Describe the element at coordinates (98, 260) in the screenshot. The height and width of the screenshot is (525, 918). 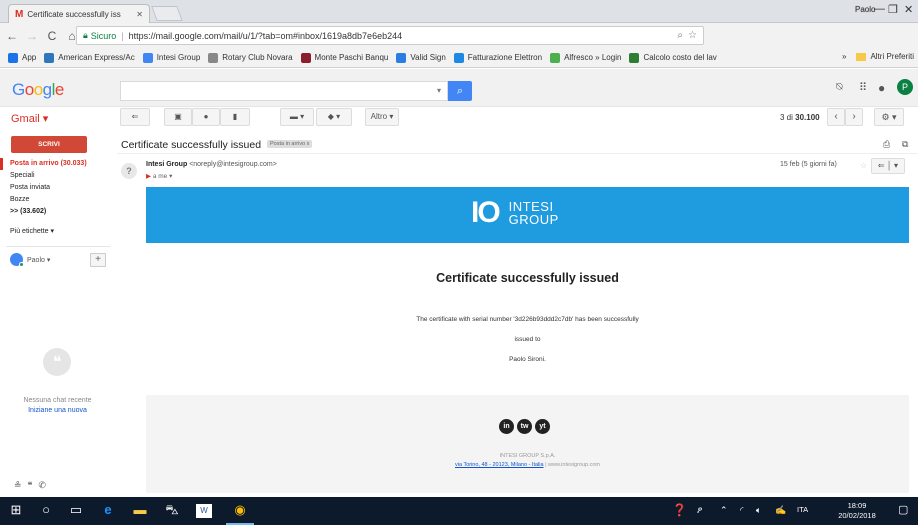
I see `new-chat-button: +` at that location.